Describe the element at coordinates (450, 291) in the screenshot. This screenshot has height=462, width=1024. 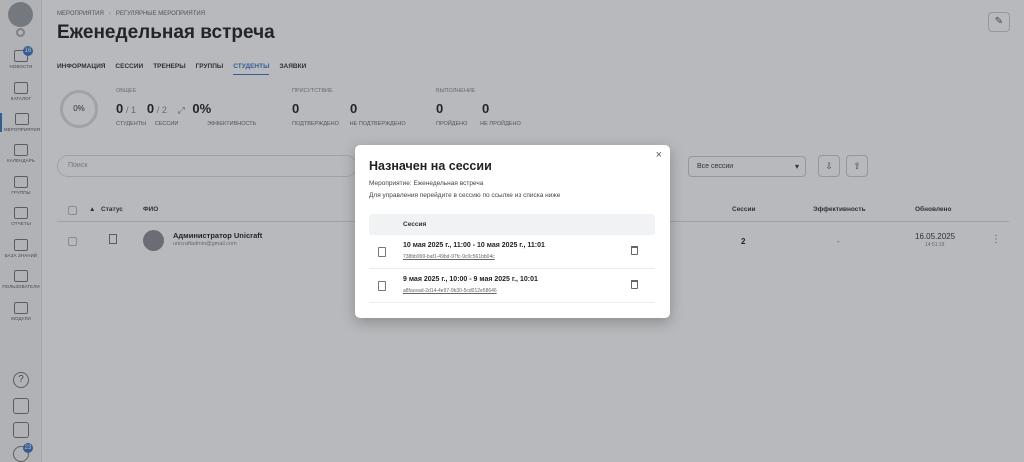
I see `session-link: a8facead-2d14-4e97-9b30-5cd012e58646` at that location.